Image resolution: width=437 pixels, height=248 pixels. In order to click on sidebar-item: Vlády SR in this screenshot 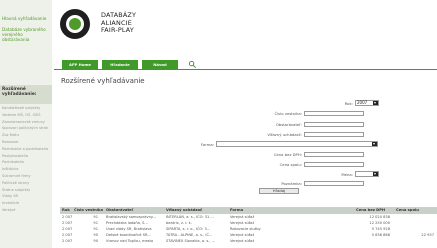, I will do `click(26, 196)`.